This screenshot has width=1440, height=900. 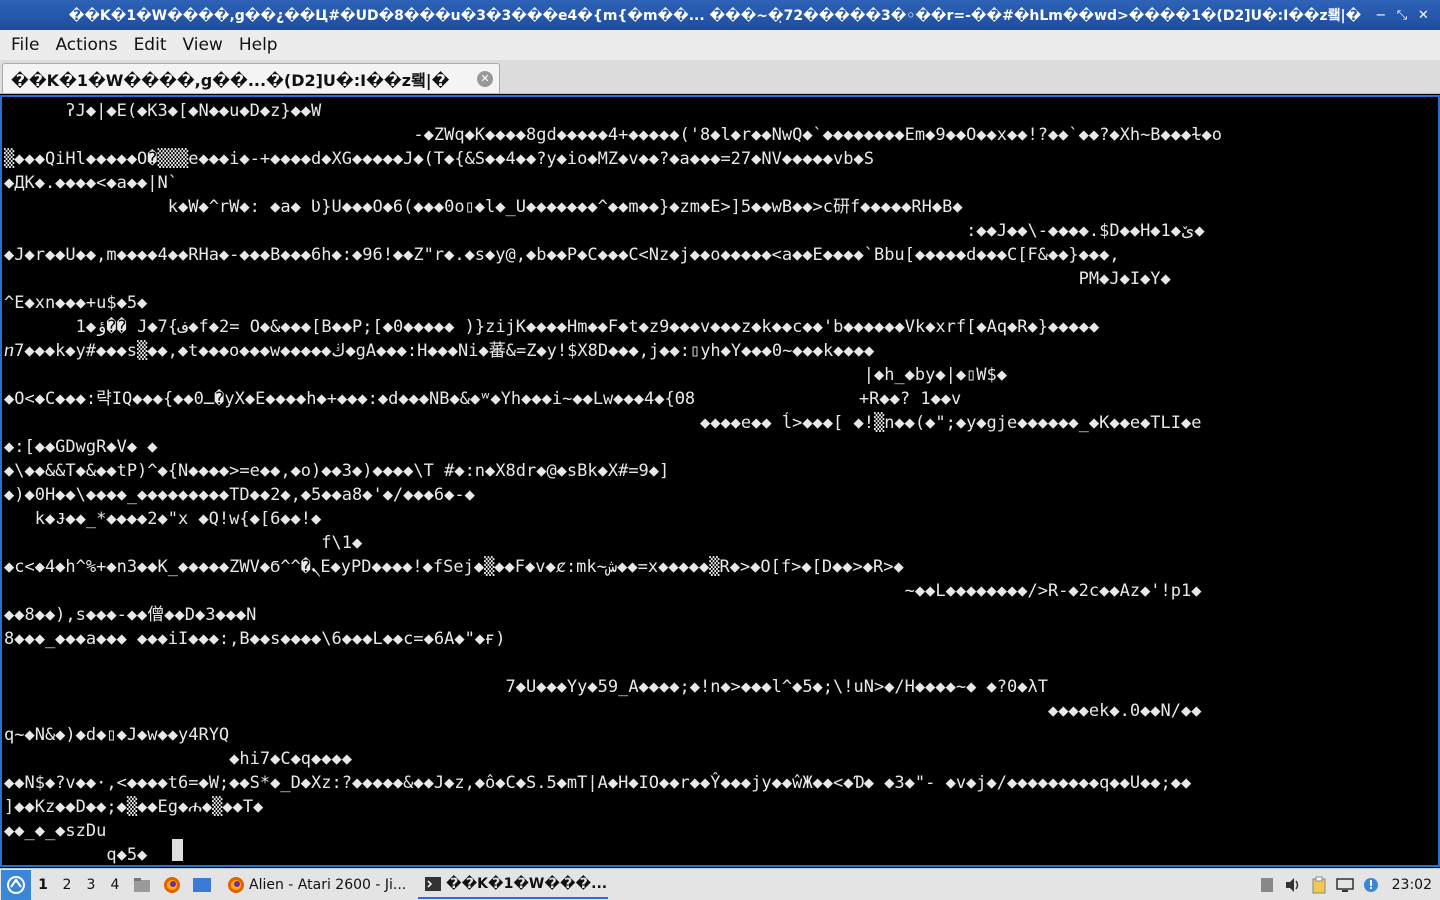 I want to click on window-controls: − ⤡ ✕, so click(x=1405, y=15).